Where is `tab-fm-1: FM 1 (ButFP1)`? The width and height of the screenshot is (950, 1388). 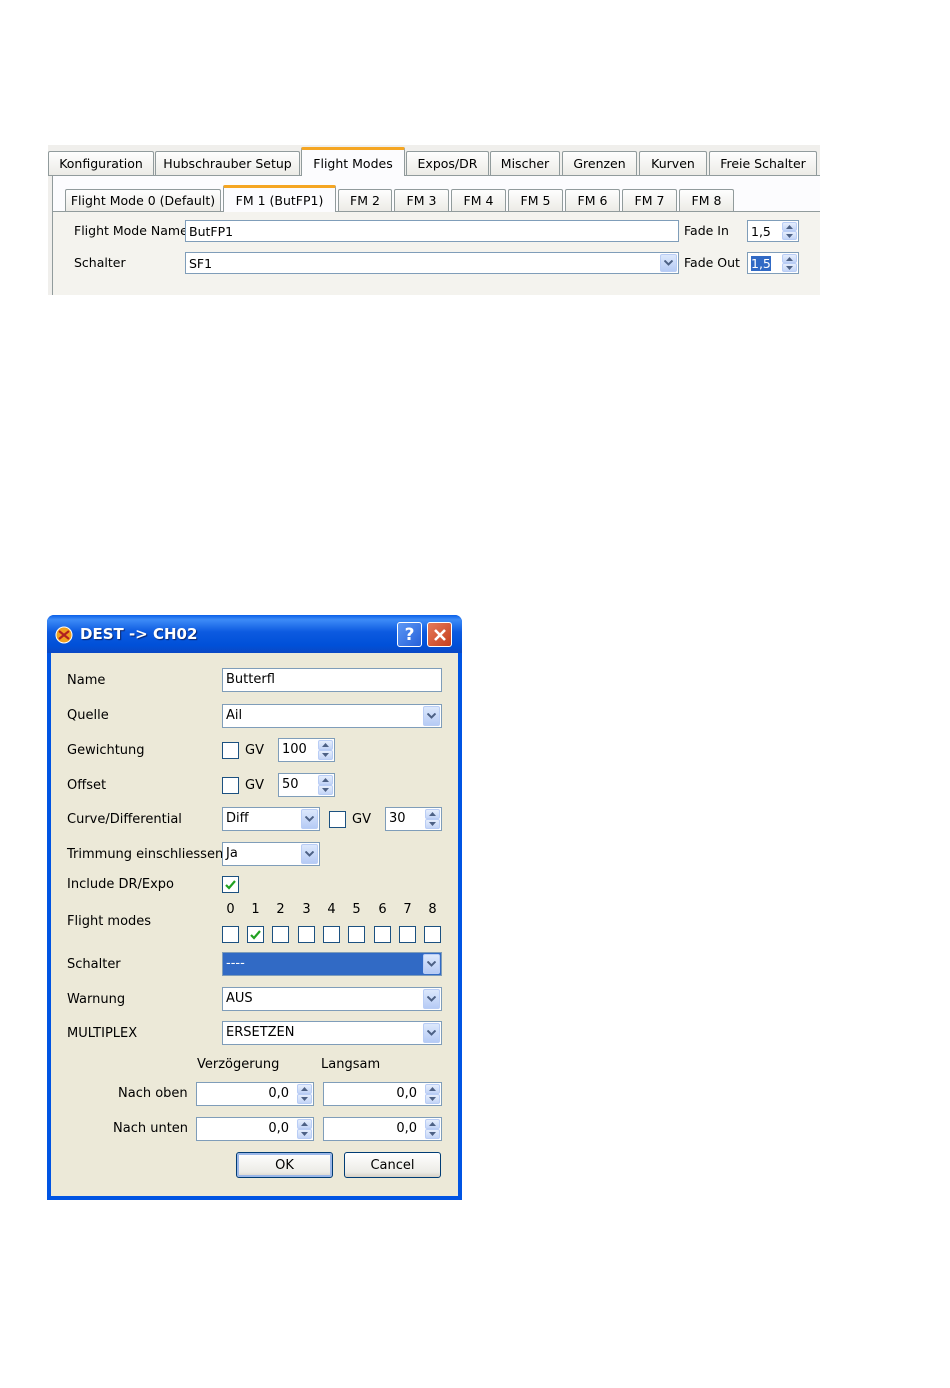 tab-fm-1: FM 1 (ButFP1) is located at coordinates (279, 198).